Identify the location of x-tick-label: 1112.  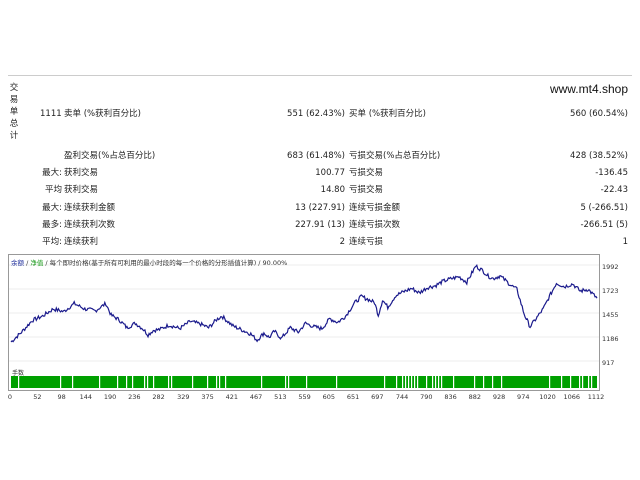
(596, 397).